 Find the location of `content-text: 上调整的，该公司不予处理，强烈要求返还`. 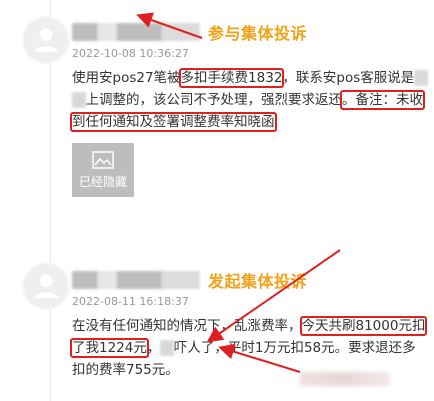

content-text: 上调整的，该公司不予处理，强烈要求返还 is located at coordinates (214, 100).